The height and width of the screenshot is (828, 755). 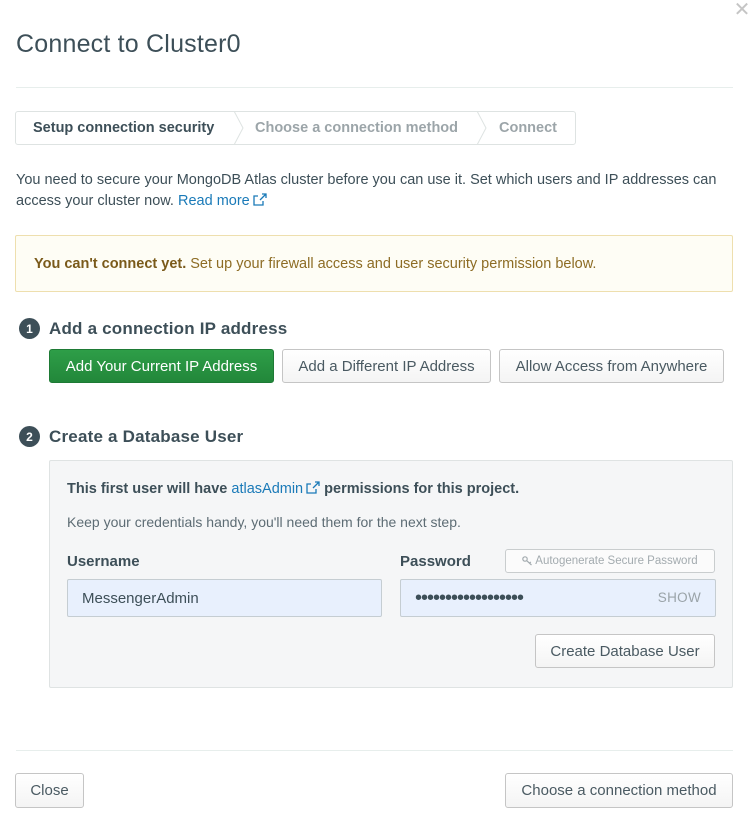 I want to click on show-password-toggle: SHOW, so click(x=679, y=597).